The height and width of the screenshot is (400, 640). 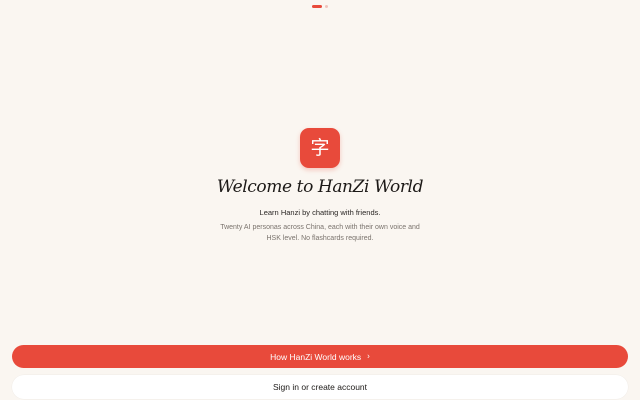 I want to click on page-indicator, so click(x=320, y=6).